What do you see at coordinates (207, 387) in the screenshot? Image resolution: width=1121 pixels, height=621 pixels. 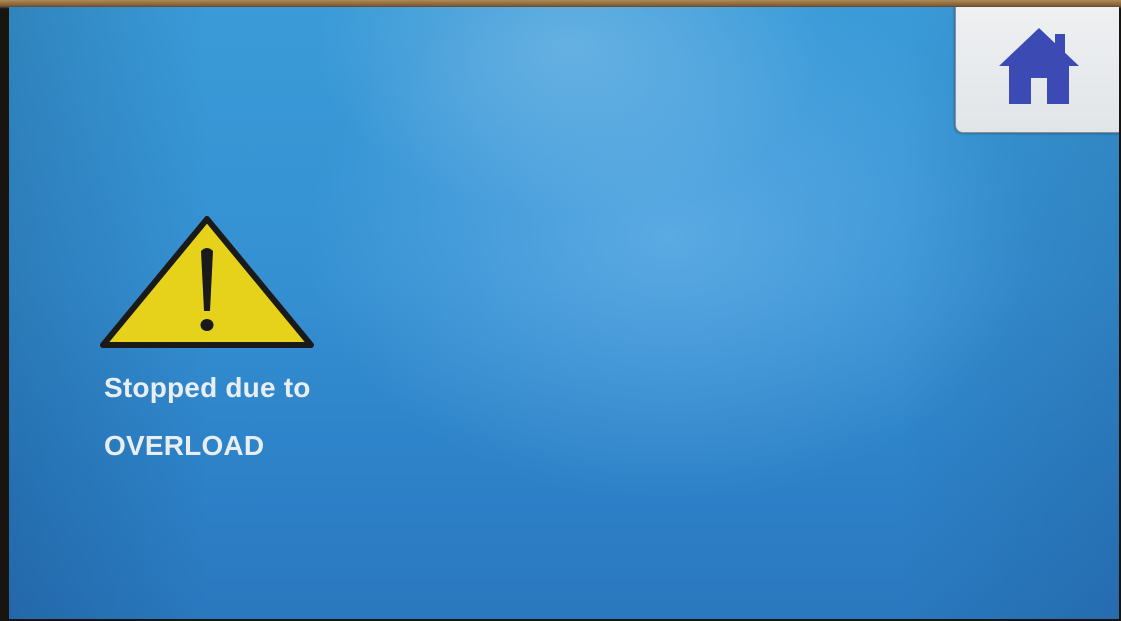 I see `message-line-1: Stopped due to` at bounding box center [207, 387].